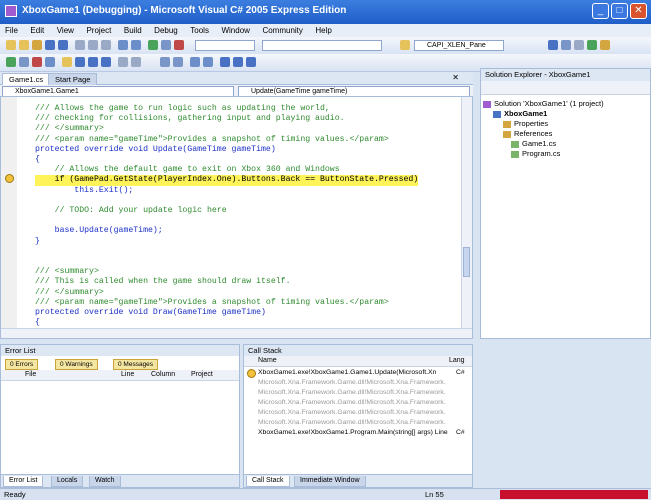 This screenshot has width=651, height=500. Describe the element at coordinates (543, 124) in the screenshot. I see `tree-properties: Properties` at that location.